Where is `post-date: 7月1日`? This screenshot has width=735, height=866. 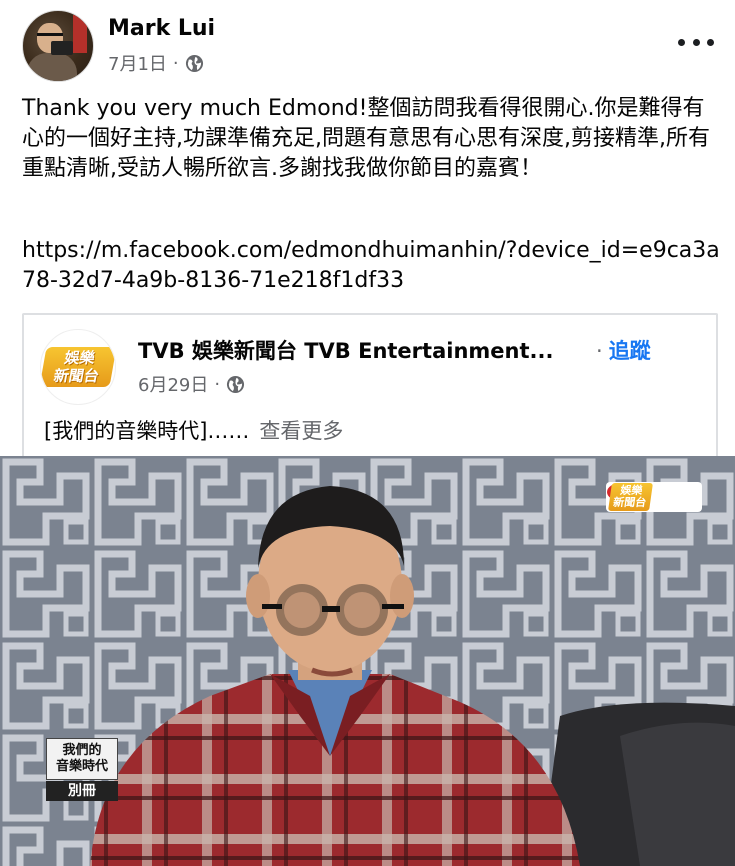 post-date: 7月1日 is located at coordinates (137, 63).